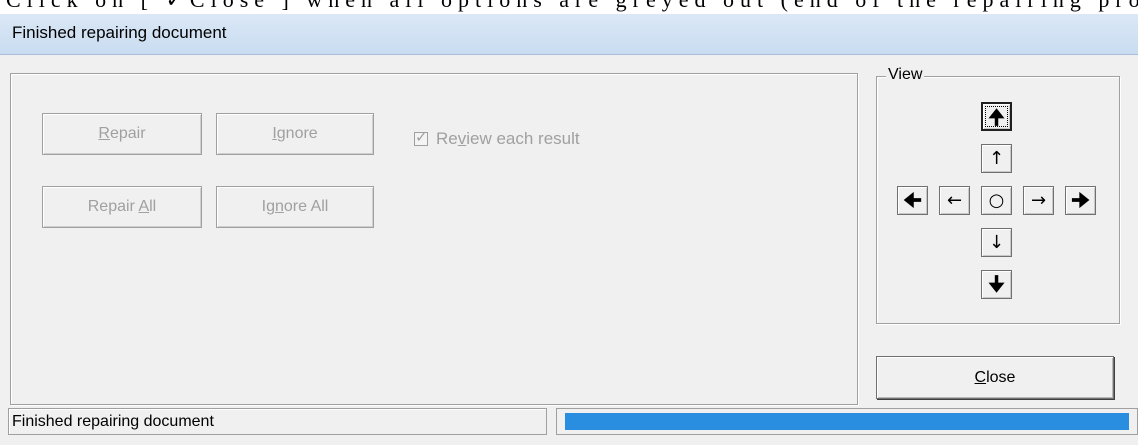 This screenshot has width=1138, height=445. I want to click on ignore-label-rest: gnore, so click(297, 133).